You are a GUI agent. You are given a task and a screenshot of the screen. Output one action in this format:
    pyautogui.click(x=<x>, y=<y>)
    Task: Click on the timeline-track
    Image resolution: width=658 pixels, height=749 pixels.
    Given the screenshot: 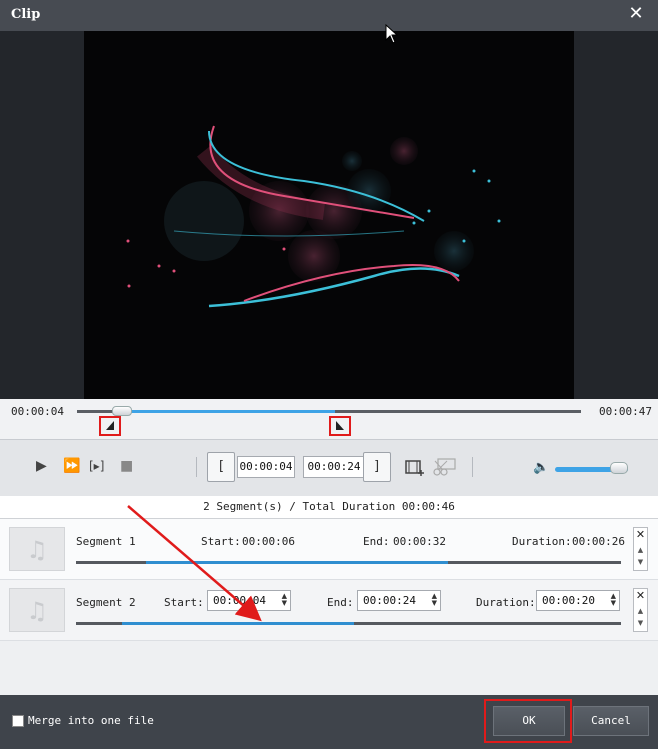 What is the action you would take?
    pyautogui.click(x=329, y=411)
    